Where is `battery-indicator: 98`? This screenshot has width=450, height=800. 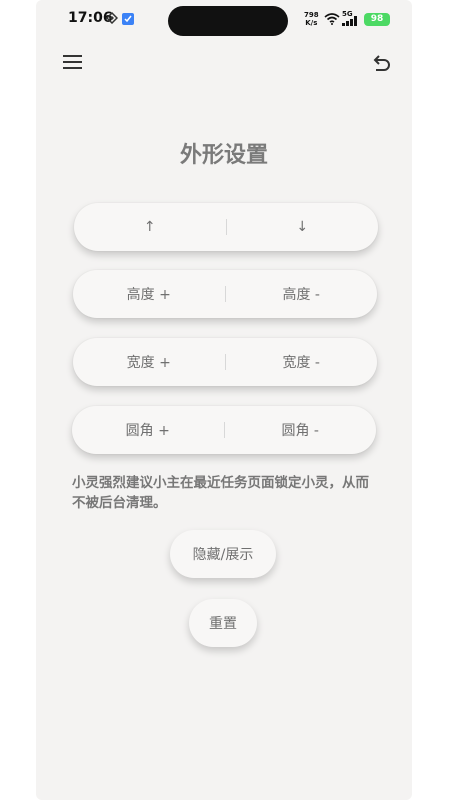 battery-indicator: 98 is located at coordinates (377, 19).